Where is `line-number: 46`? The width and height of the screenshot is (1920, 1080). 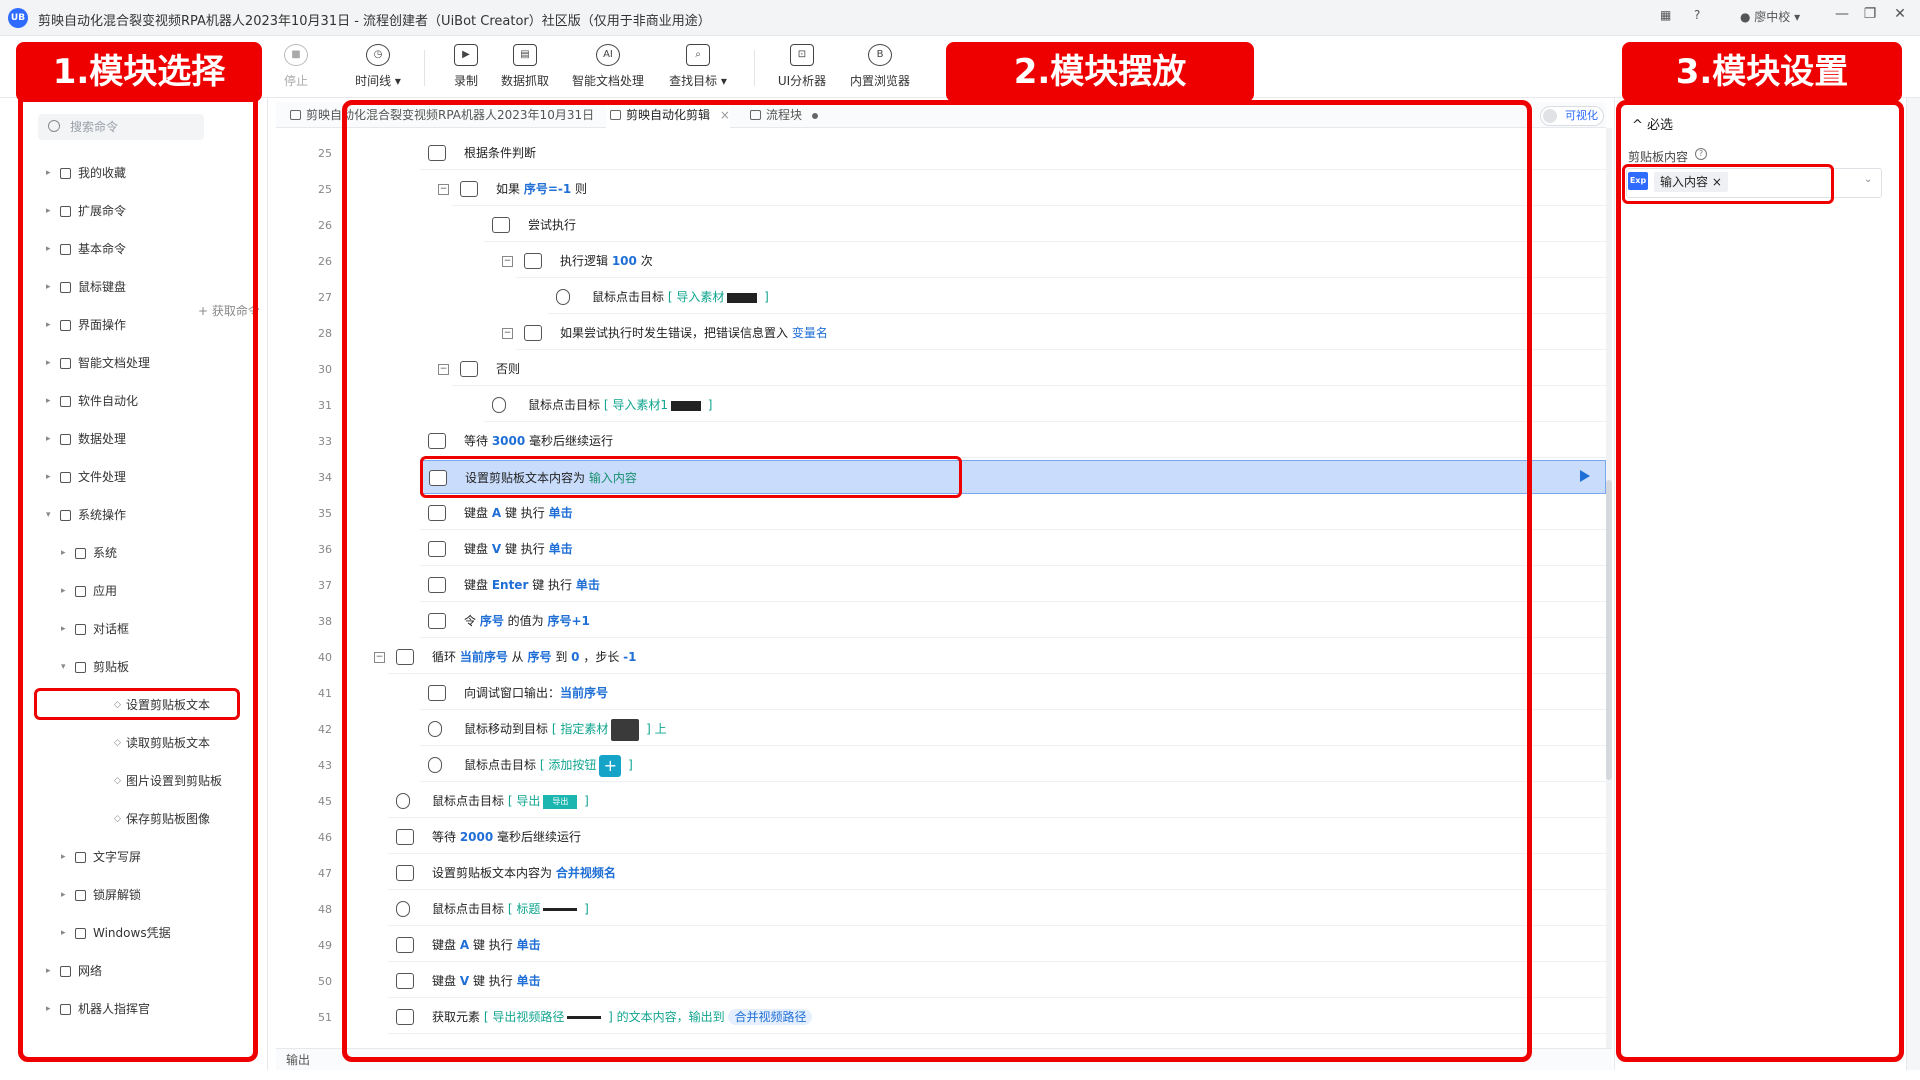
line-number: 46 is located at coordinates (325, 837).